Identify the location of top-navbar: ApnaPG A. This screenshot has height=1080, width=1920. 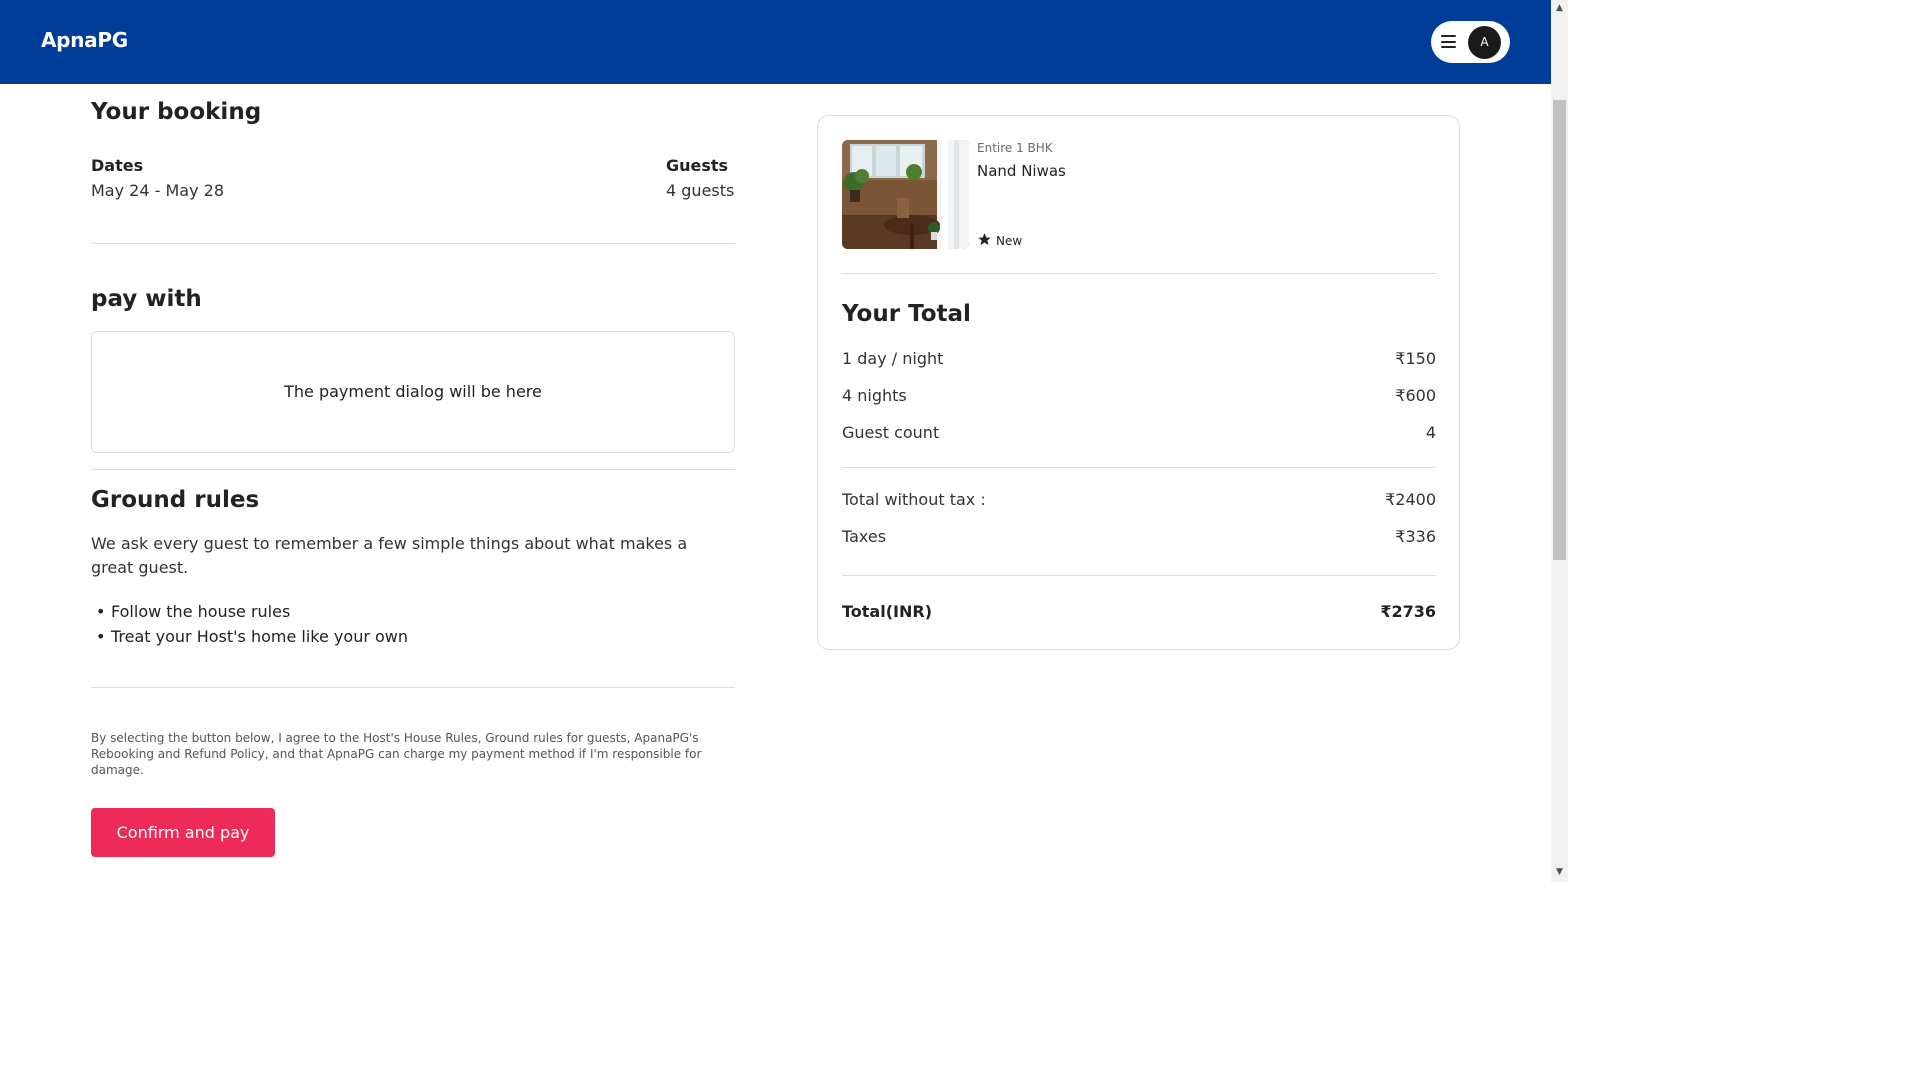
(775, 42).